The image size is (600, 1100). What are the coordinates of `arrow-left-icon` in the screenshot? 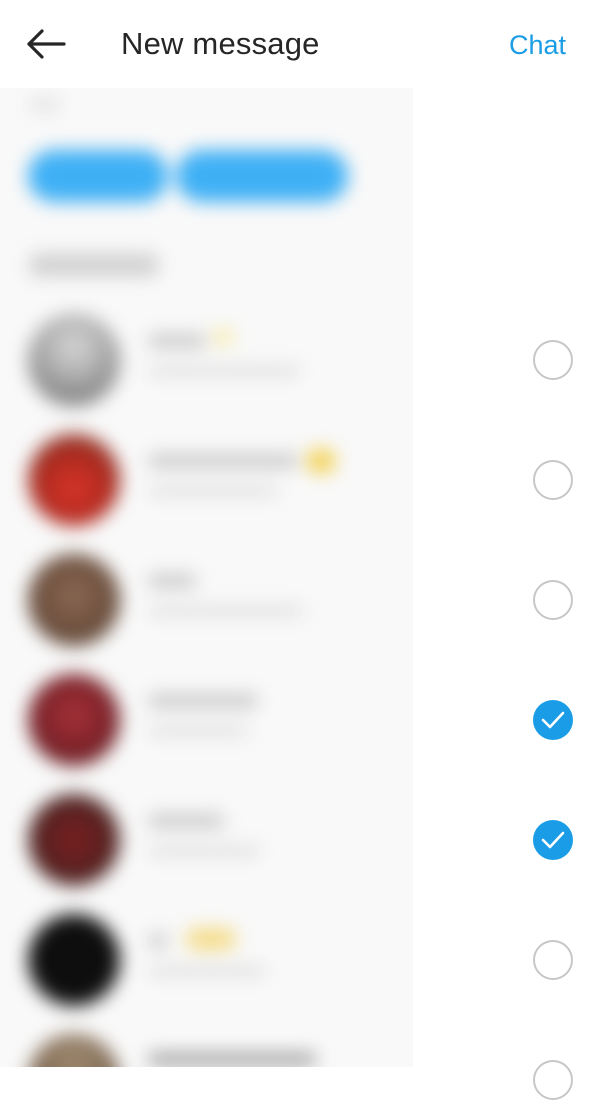 It's located at (46, 44).